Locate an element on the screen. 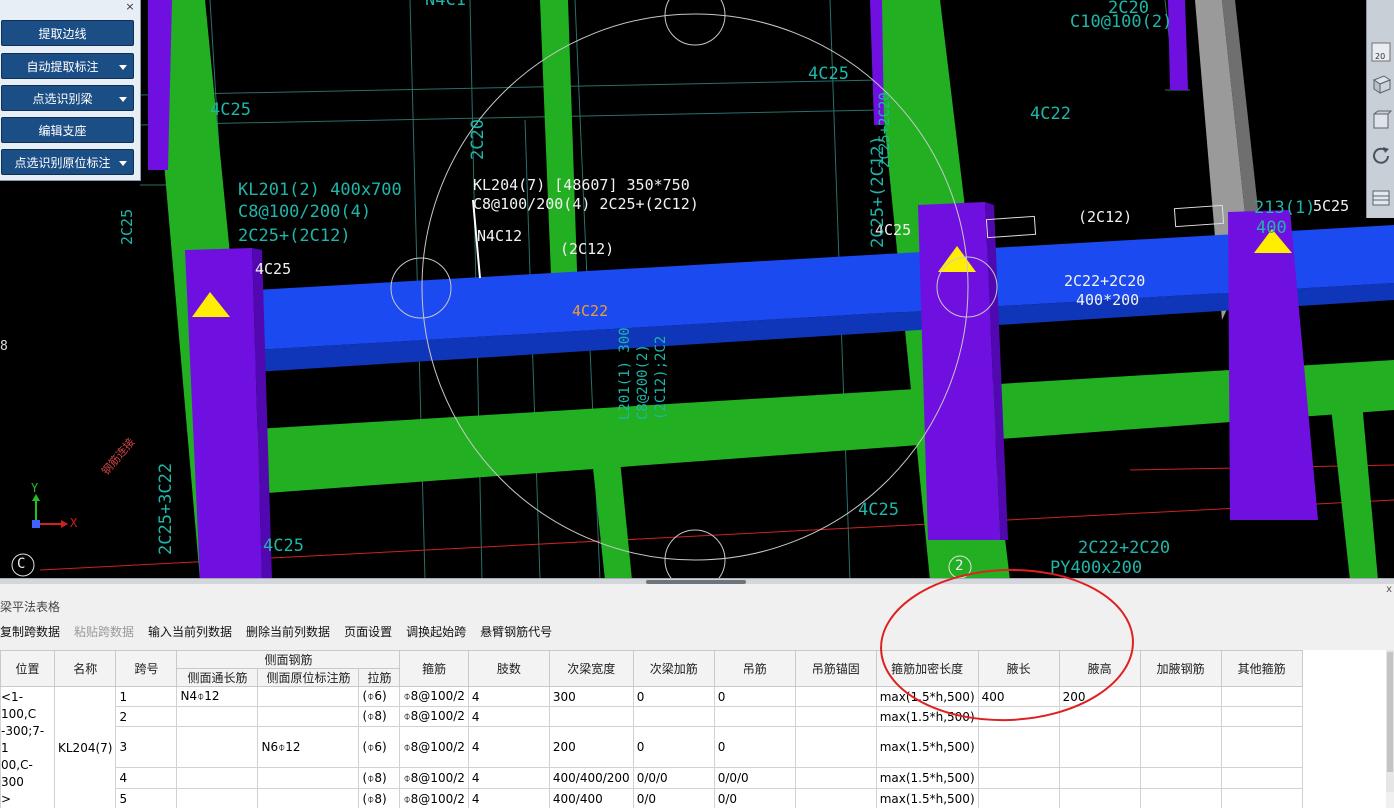  span-cell: 4 is located at coordinates (146, 778).